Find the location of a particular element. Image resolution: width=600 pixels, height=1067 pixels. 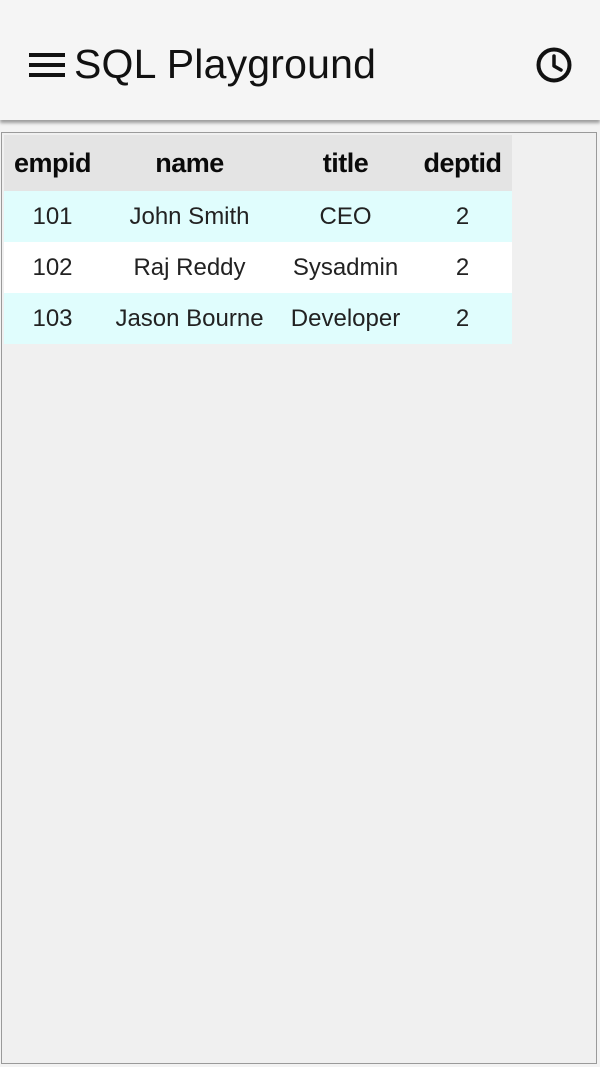

history-button is located at coordinates (554, 65).